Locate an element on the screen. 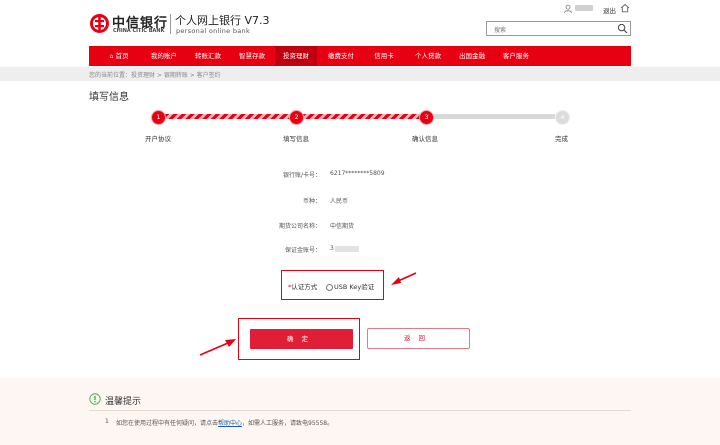 Image resolution: width=720 pixels, height=445 pixels. auth-option-usb-key: USB Key验证 is located at coordinates (350, 286).